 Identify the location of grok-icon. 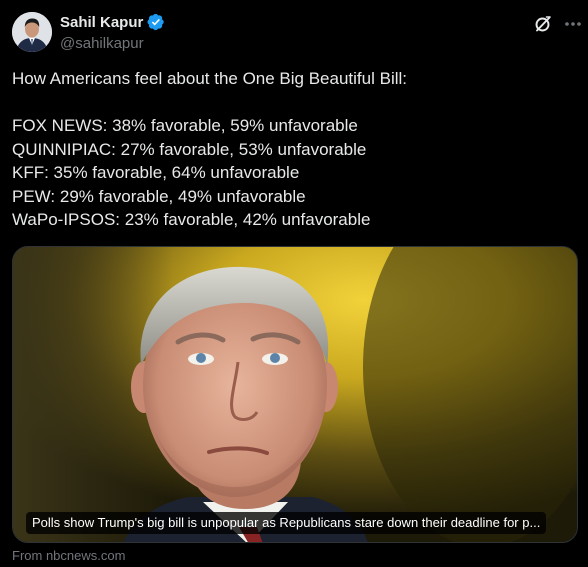
(543, 24).